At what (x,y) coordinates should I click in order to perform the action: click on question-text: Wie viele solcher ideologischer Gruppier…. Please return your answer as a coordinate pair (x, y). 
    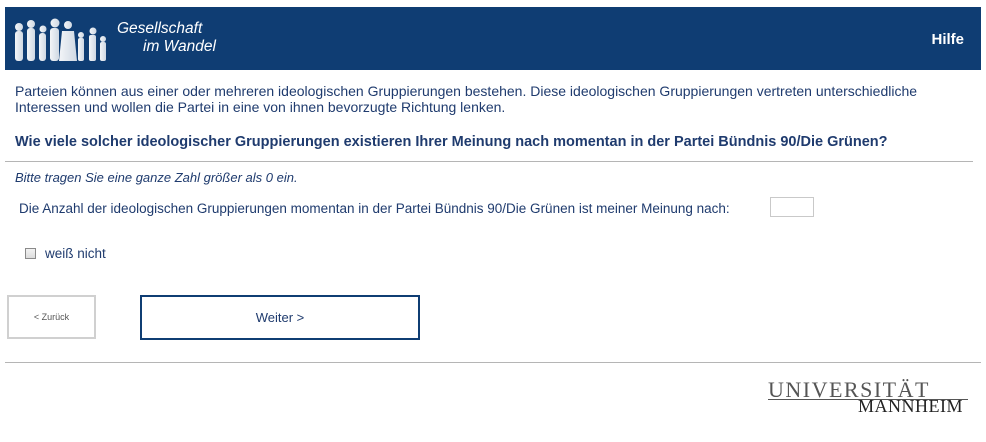
    Looking at the image, I should click on (451, 142).